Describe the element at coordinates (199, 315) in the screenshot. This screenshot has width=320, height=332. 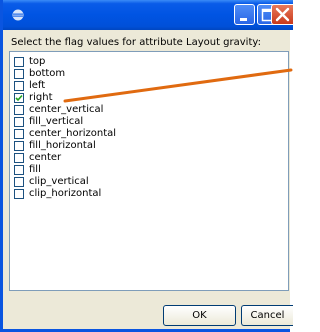
I see `ok-button: OK` at that location.